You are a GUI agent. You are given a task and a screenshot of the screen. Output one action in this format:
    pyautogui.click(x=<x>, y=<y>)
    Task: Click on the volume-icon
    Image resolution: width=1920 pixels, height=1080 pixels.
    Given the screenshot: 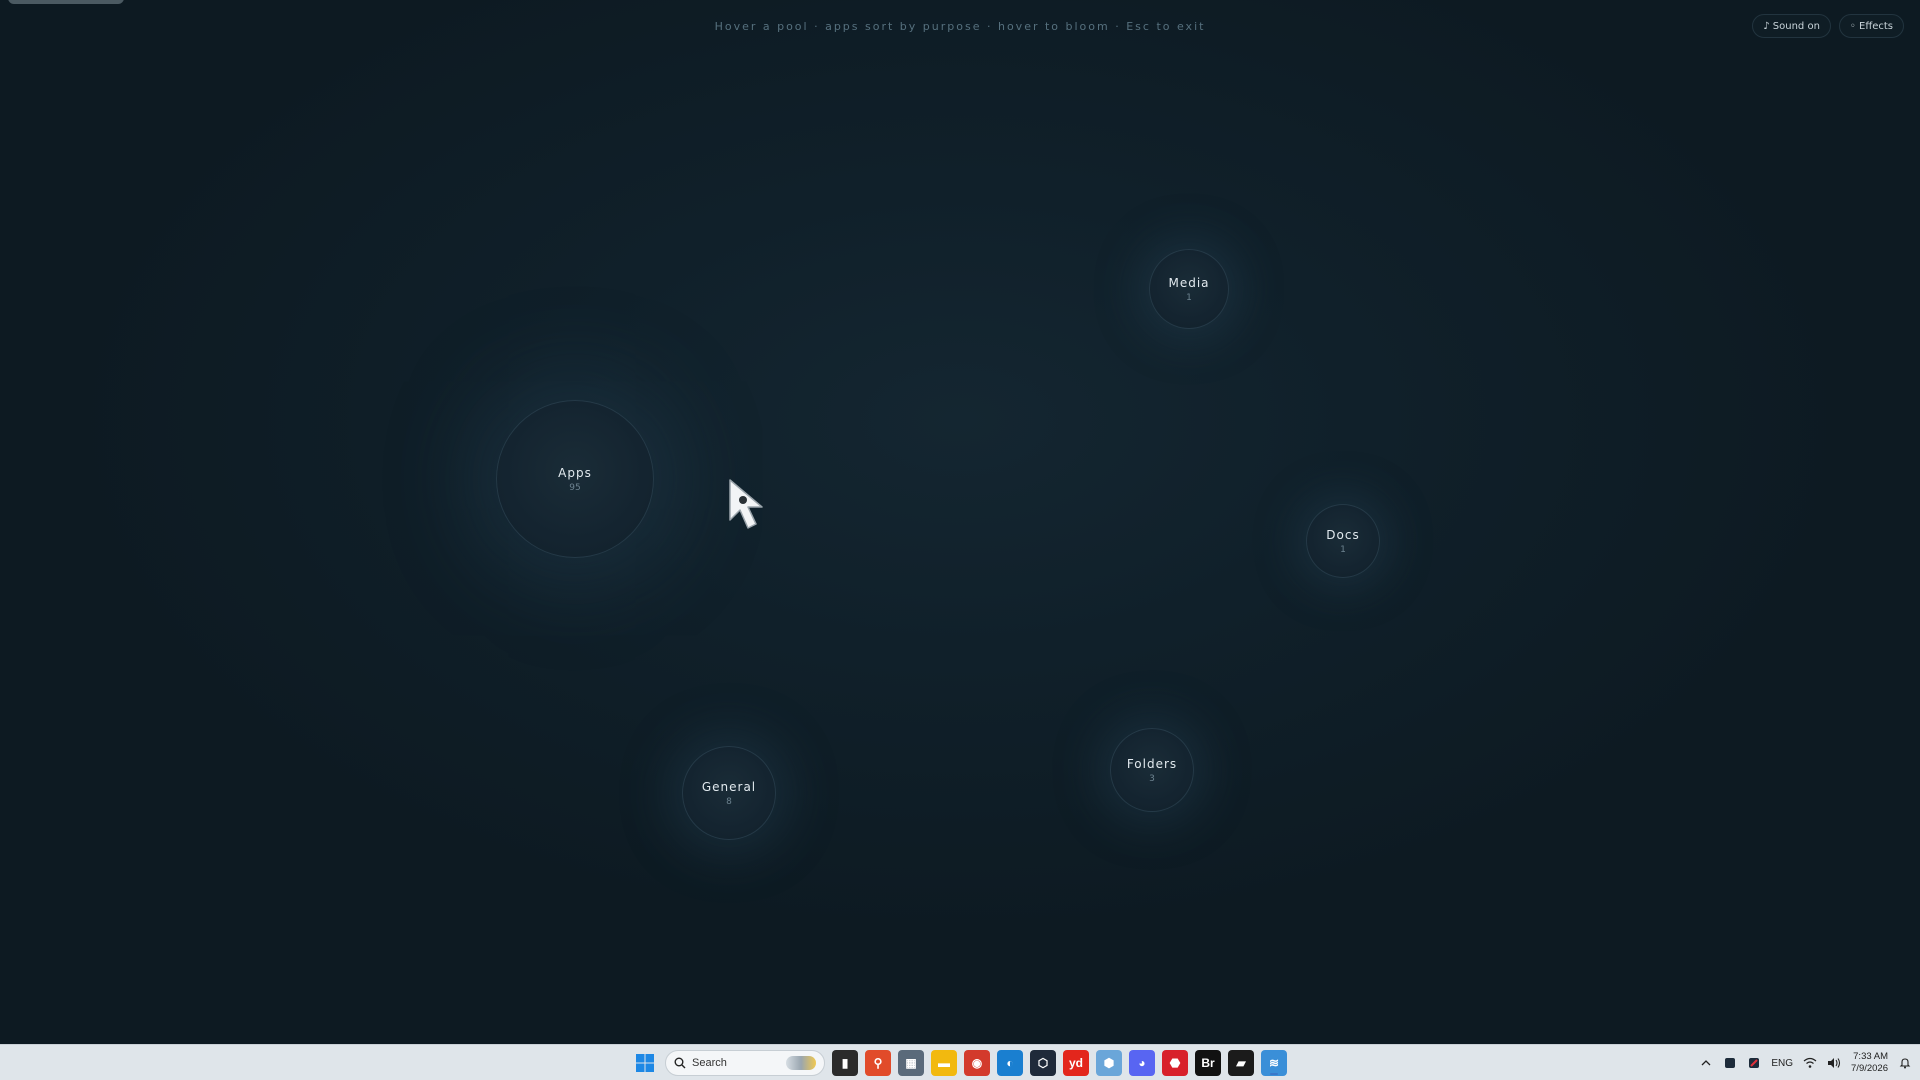 What is the action you would take?
    pyautogui.click(x=1834, y=1063)
    